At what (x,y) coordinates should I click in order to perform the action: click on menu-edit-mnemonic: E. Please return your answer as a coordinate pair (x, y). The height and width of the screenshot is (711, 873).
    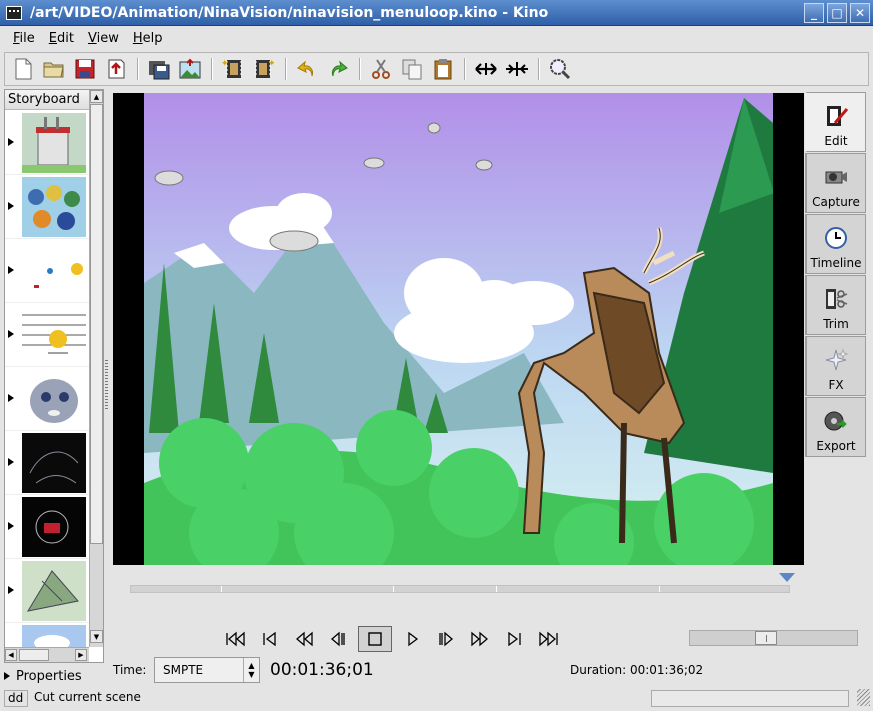
    Looking at the image, I should click on (52, 38).